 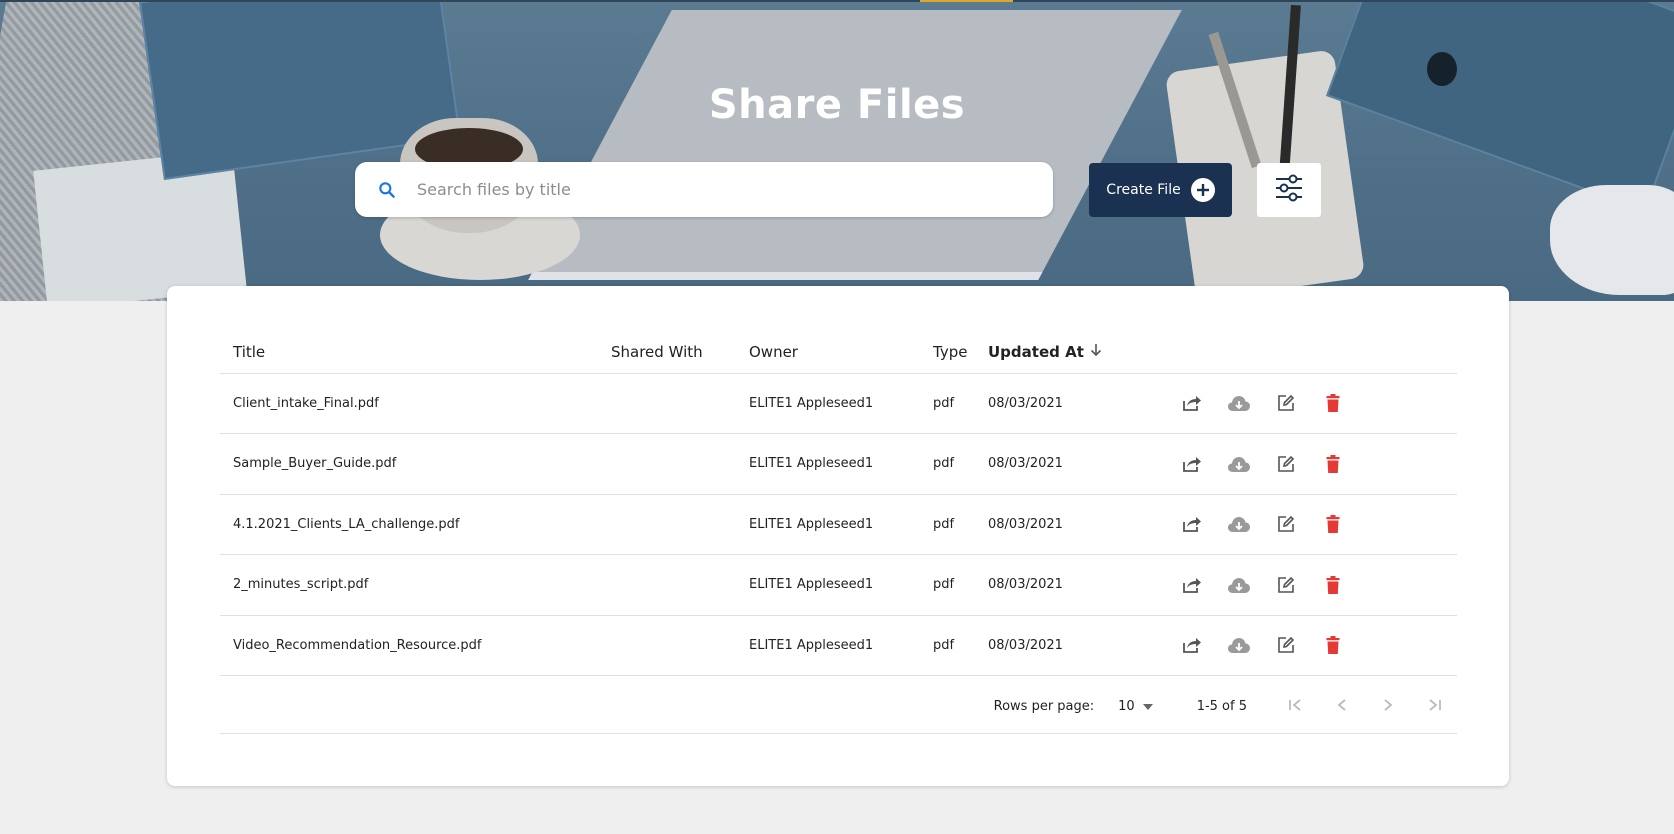 I want to click on active-tab-indicator, so click(x=966, y=1).